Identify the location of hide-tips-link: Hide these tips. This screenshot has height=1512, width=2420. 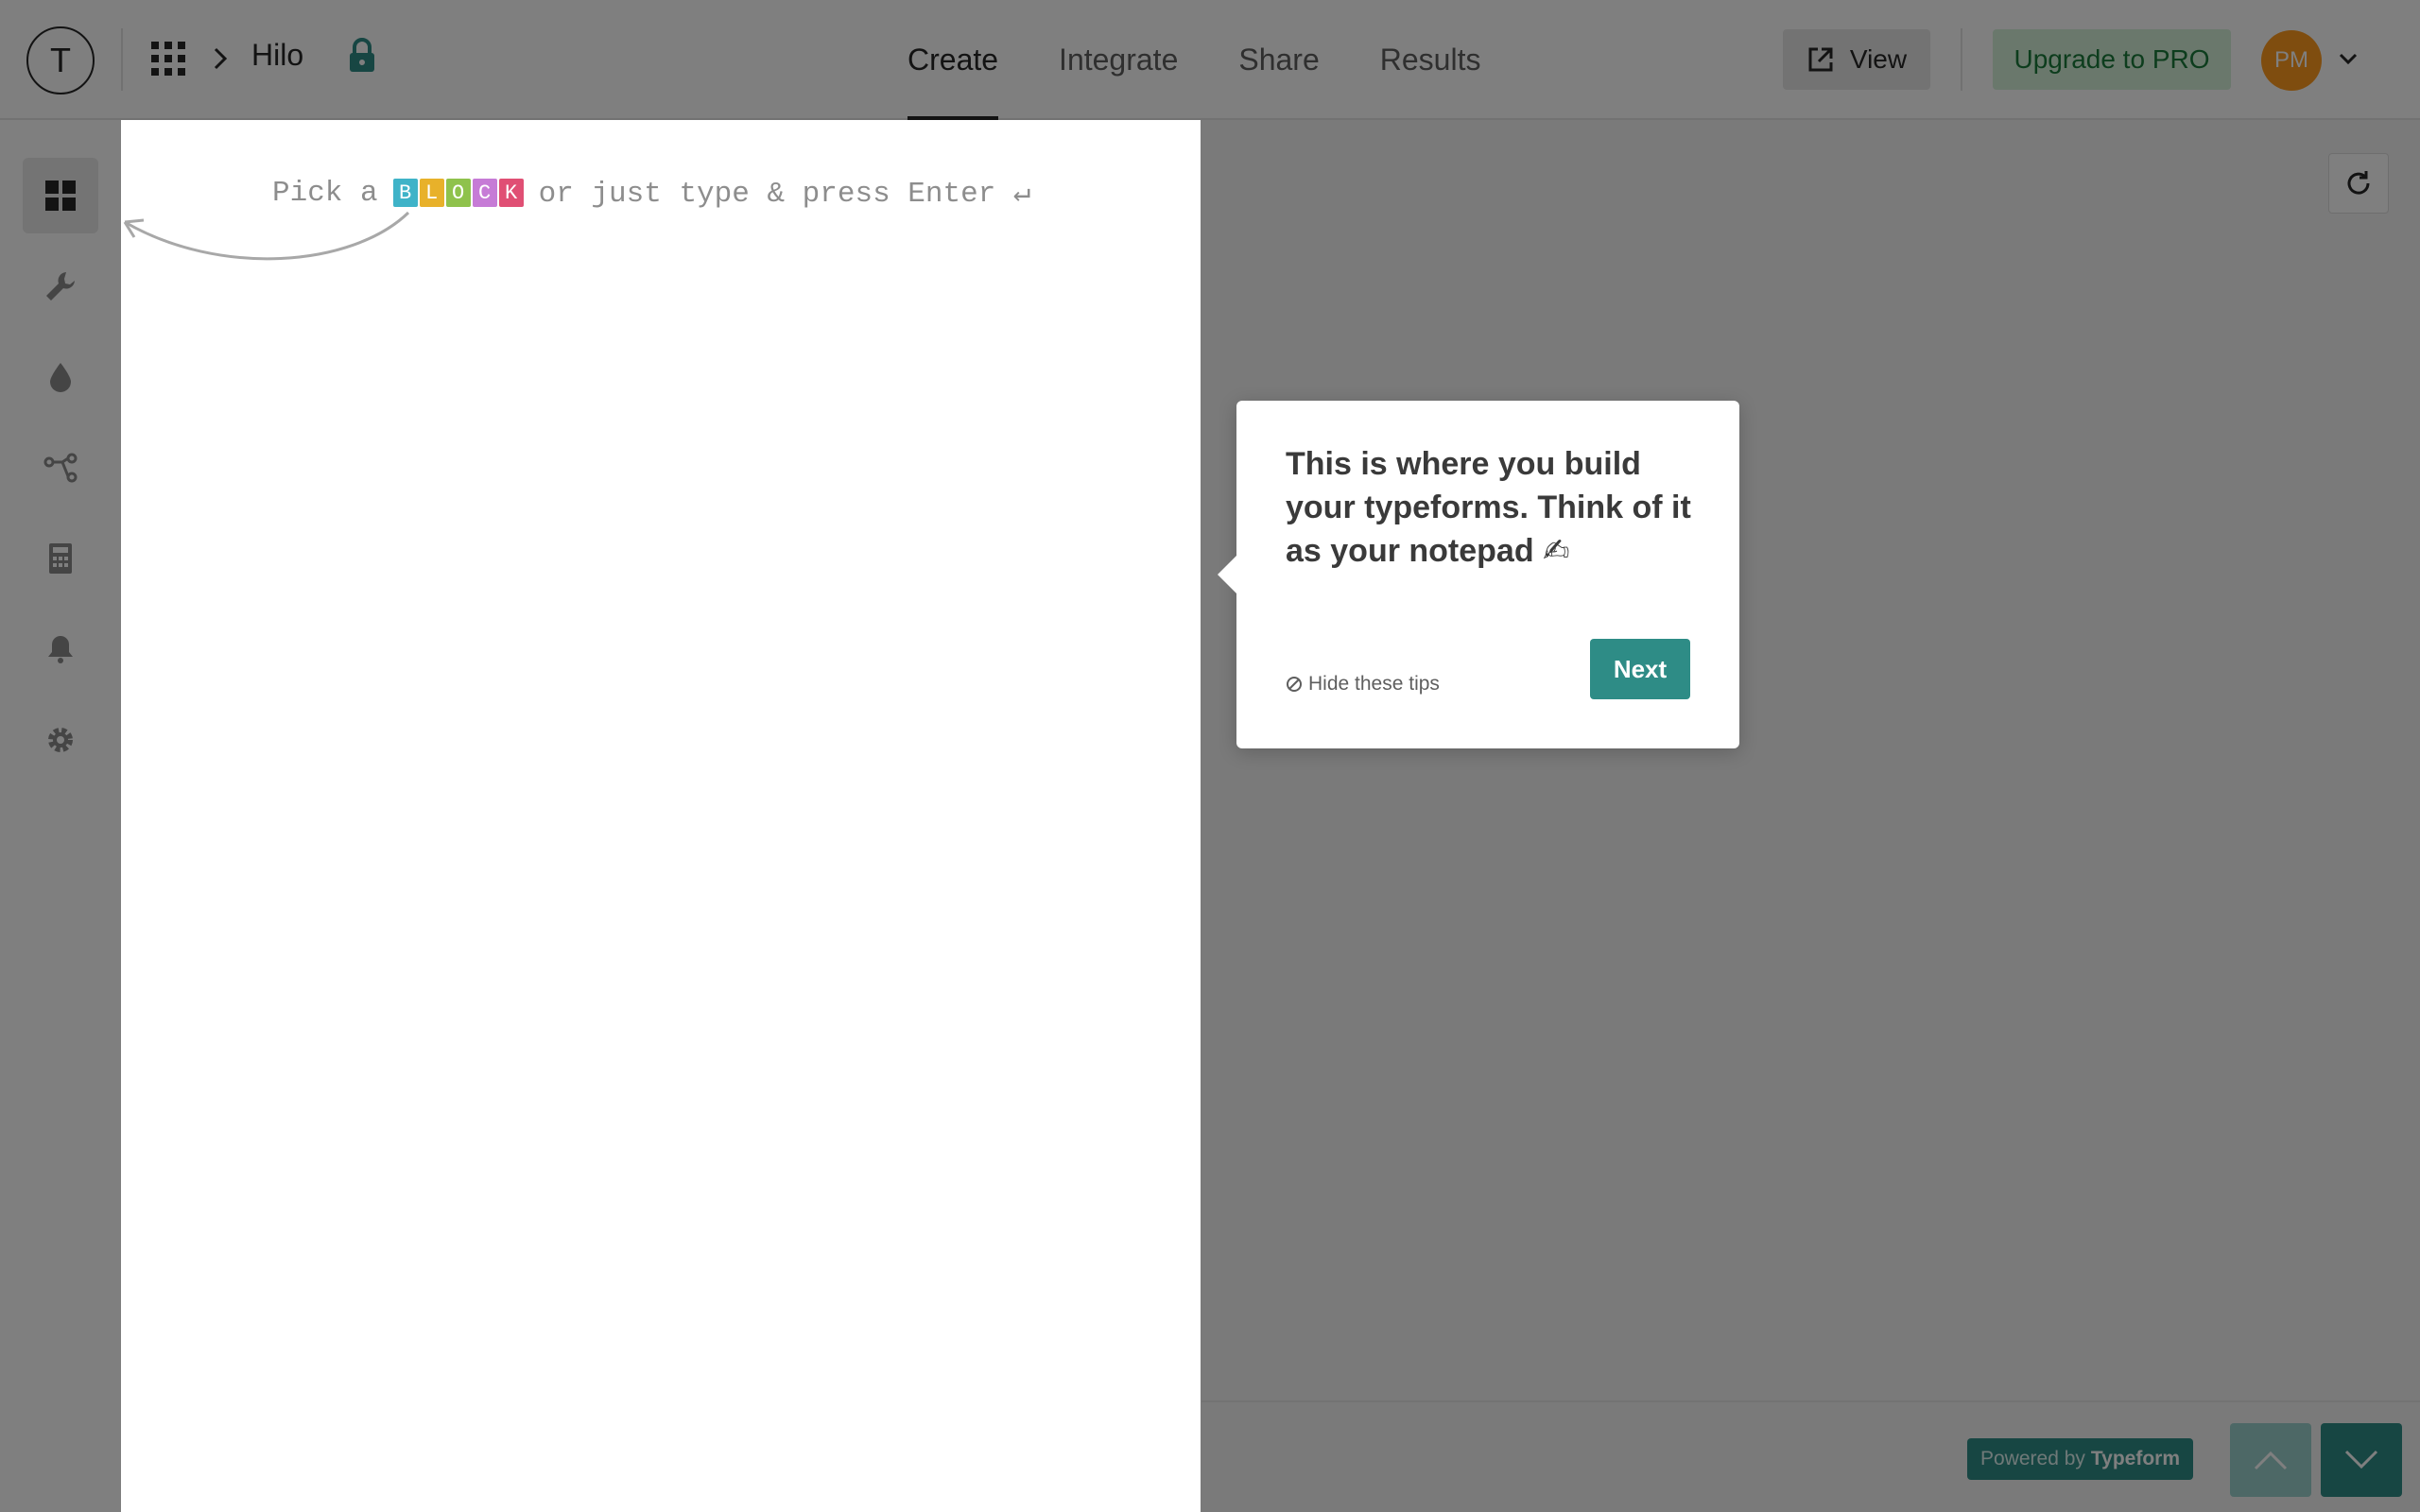
(1363, 684).